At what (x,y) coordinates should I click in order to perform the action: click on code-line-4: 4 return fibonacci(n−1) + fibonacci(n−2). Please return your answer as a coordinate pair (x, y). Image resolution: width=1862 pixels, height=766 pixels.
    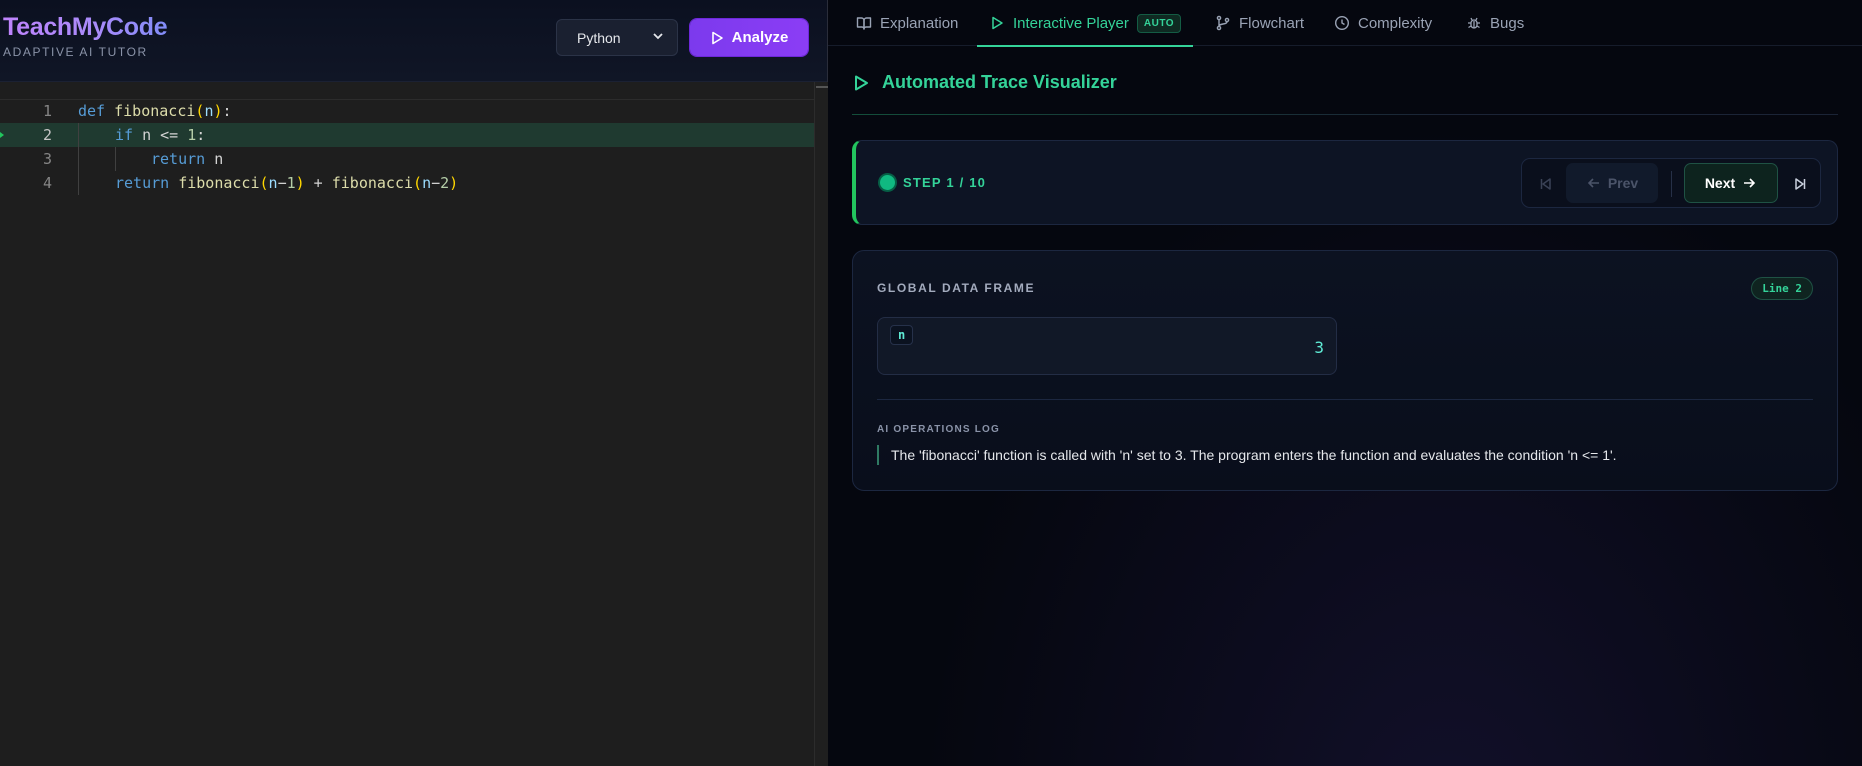
    Looking at the image, I should click on (413, 183).